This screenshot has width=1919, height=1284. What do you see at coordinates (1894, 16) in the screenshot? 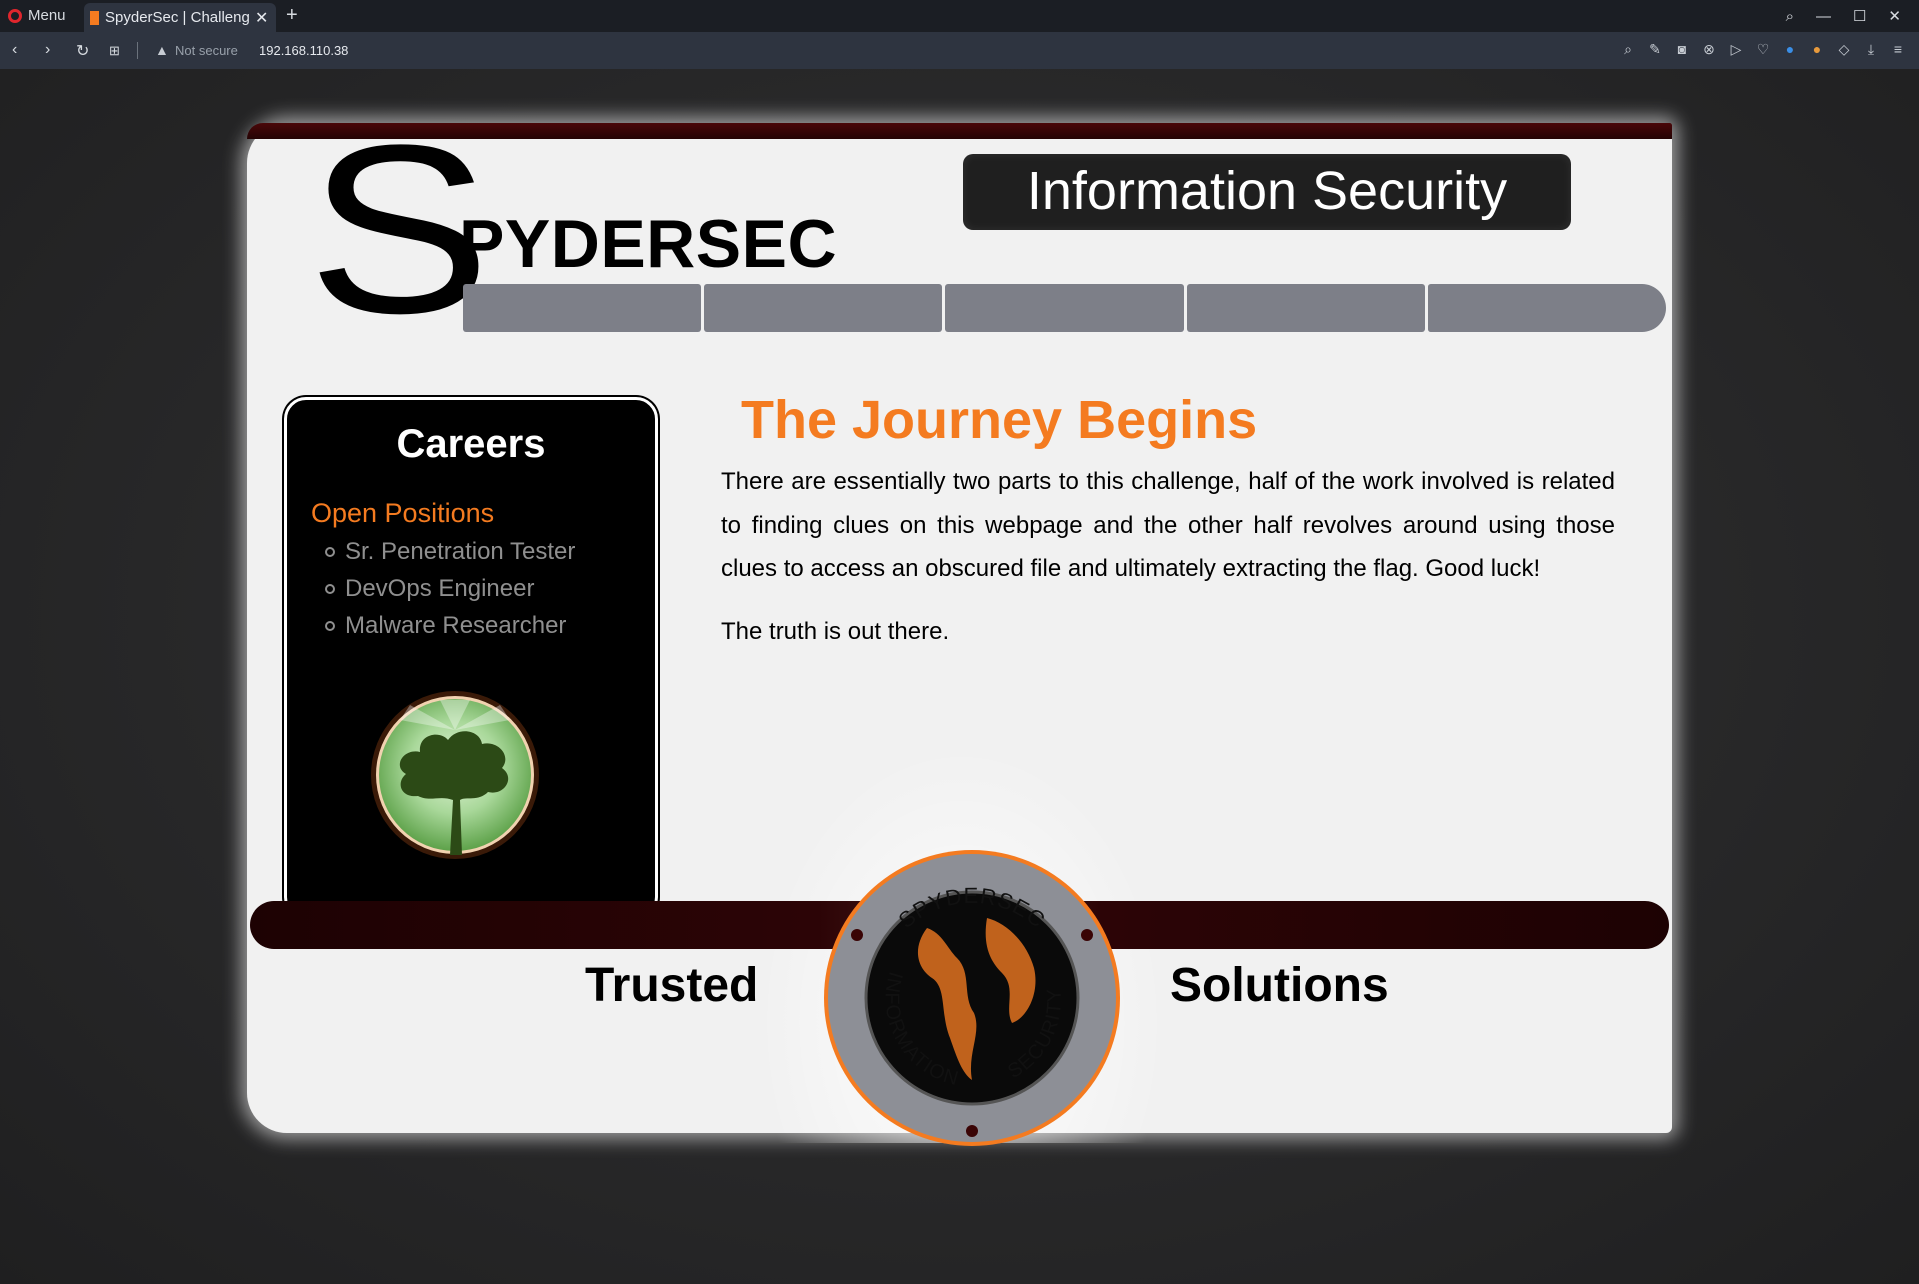
I see `close-window-icon: ✕` at bounding box center [1894, 16].